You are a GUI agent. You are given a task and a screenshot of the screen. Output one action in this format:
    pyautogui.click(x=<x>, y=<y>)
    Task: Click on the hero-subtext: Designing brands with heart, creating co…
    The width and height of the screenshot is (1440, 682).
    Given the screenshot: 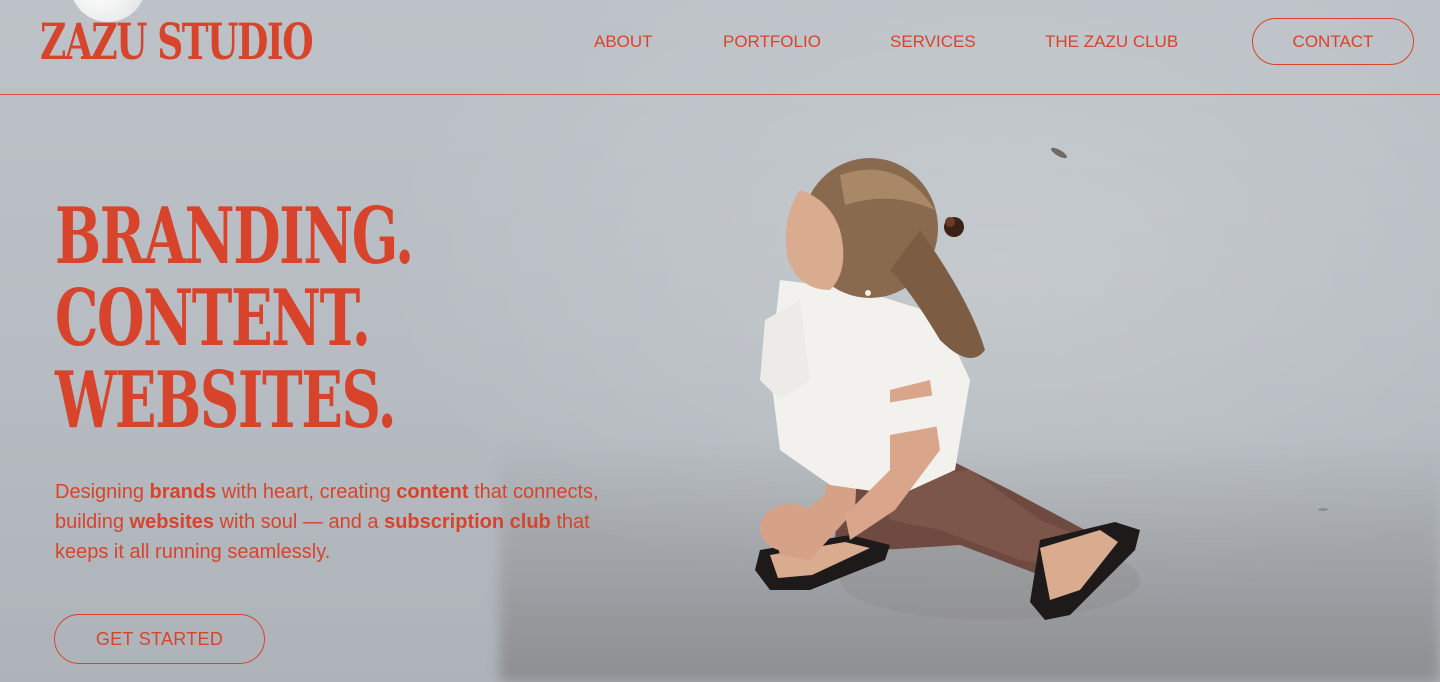 What is the action you would take?
    pyautogui.click(x=335, y=522)
    